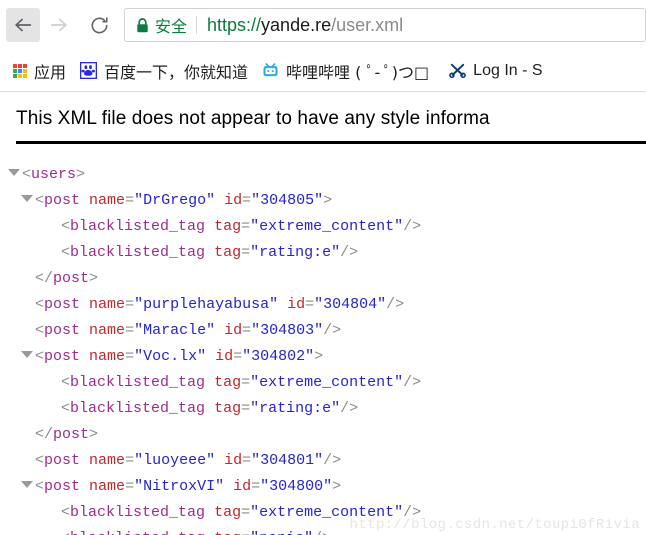  Describe the element at coordinates (494, 525) in the screenshot. I see `watermark: http://blog.csdn.net/toupi0fRivia` at that location.